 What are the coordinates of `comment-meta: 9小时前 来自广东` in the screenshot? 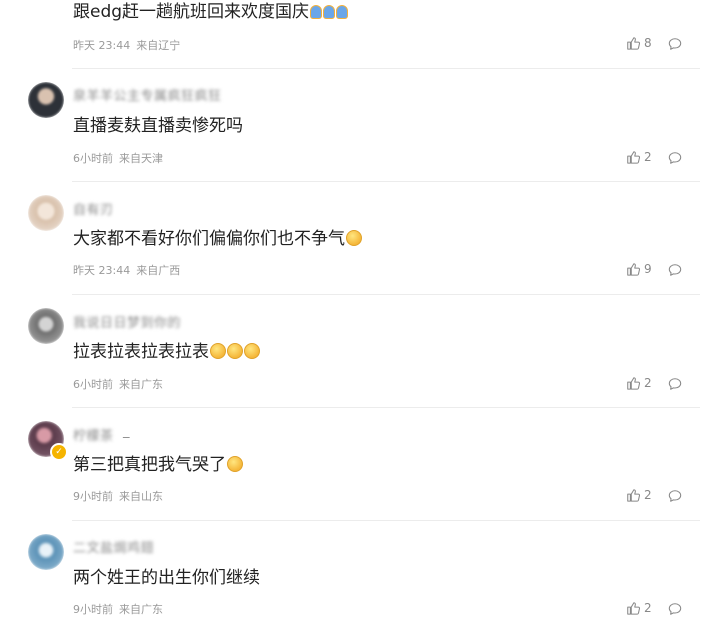 It's located at (118, 609).